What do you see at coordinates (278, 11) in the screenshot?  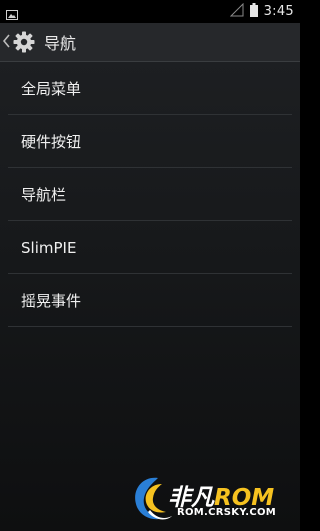 I see `status-time: 3:45` at bounding box center [278, 11].